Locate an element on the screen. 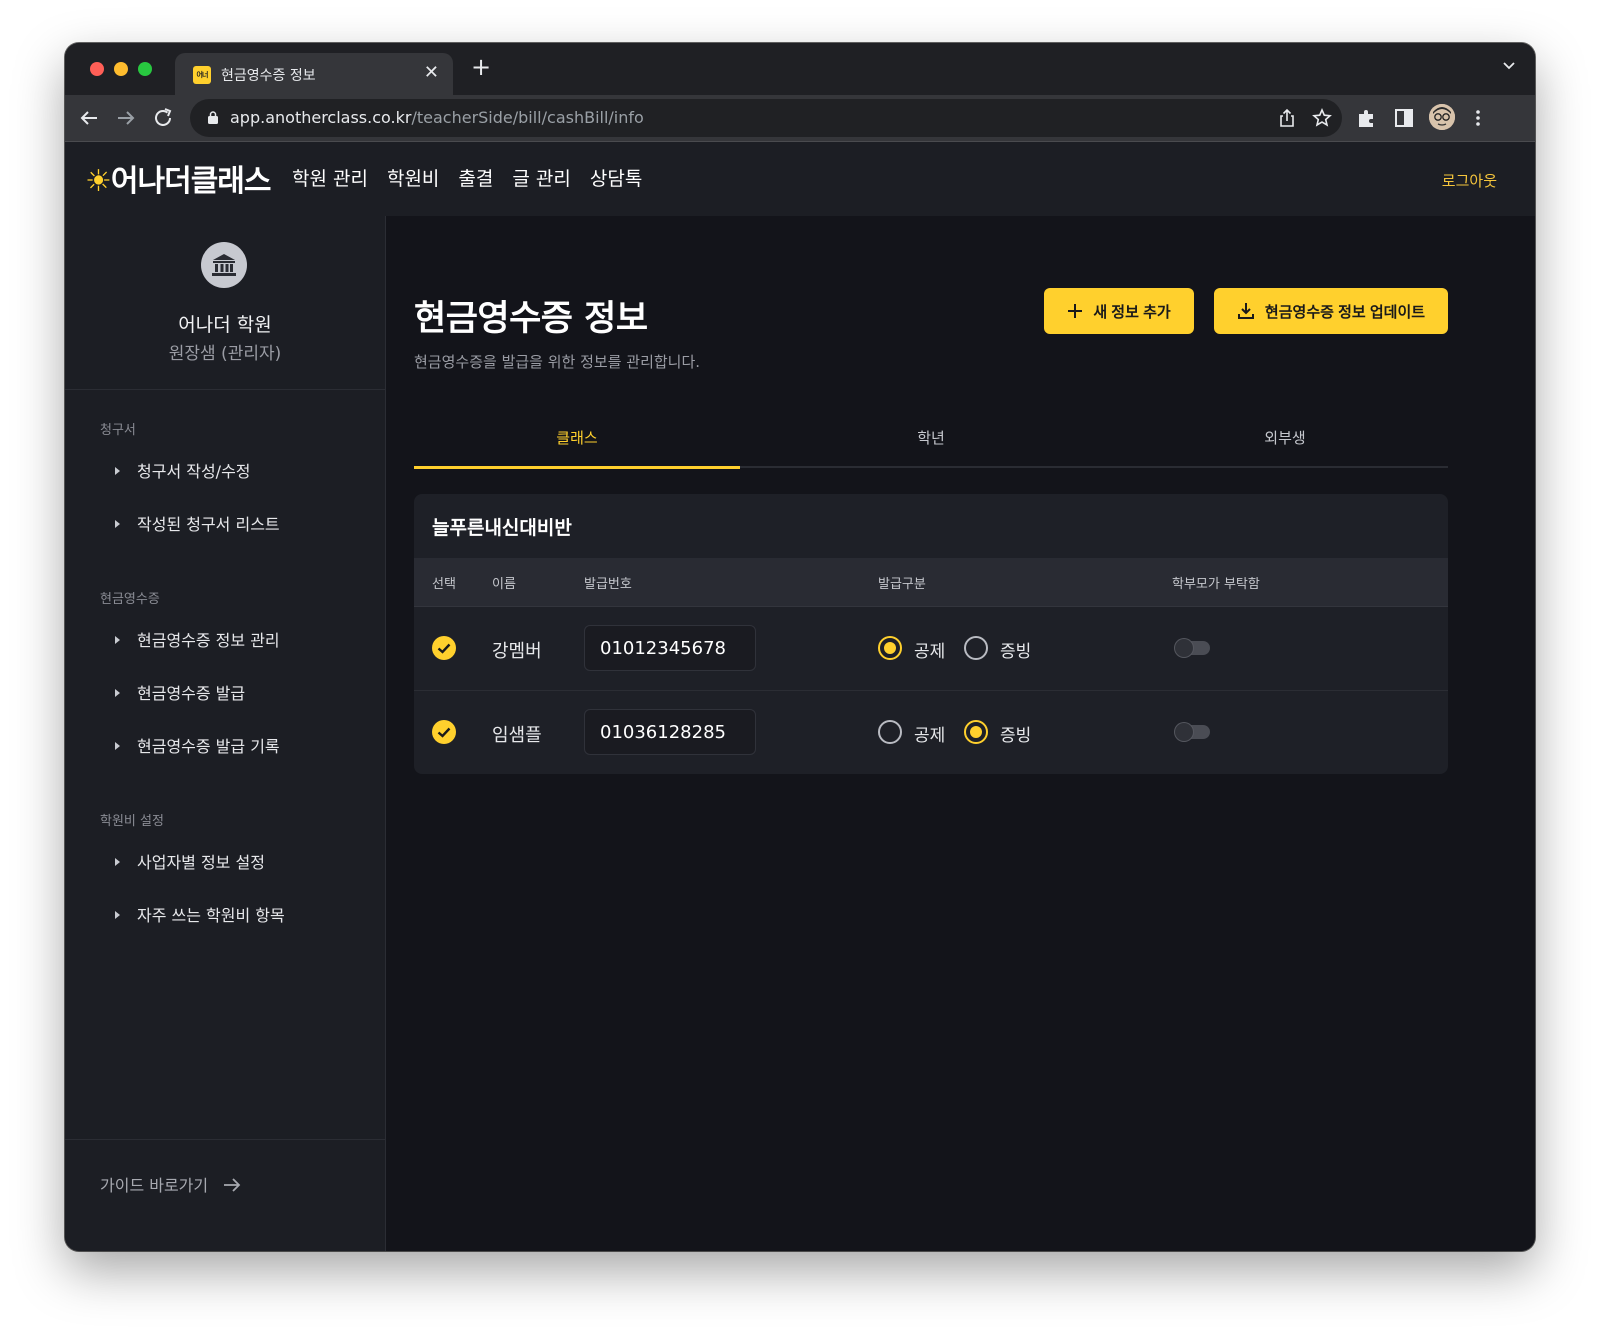 The image size is (1600, 1338). main-nav: 학원 관리 학원비 출결 글 관리 상담톡 is located at coordinates (467, 177).